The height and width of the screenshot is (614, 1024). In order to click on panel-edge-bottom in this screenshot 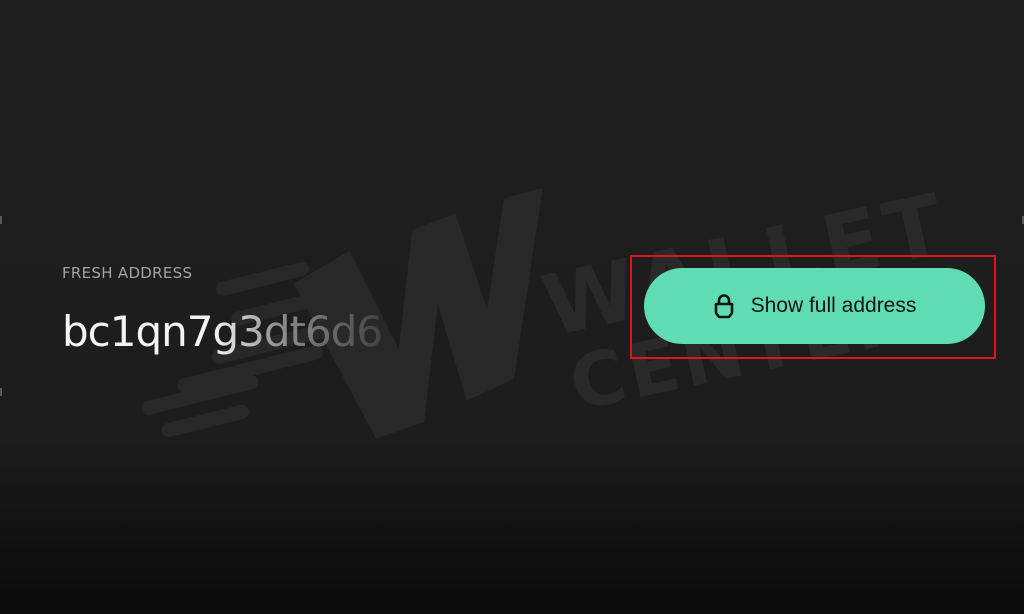, I will do `click(1, 392)`.